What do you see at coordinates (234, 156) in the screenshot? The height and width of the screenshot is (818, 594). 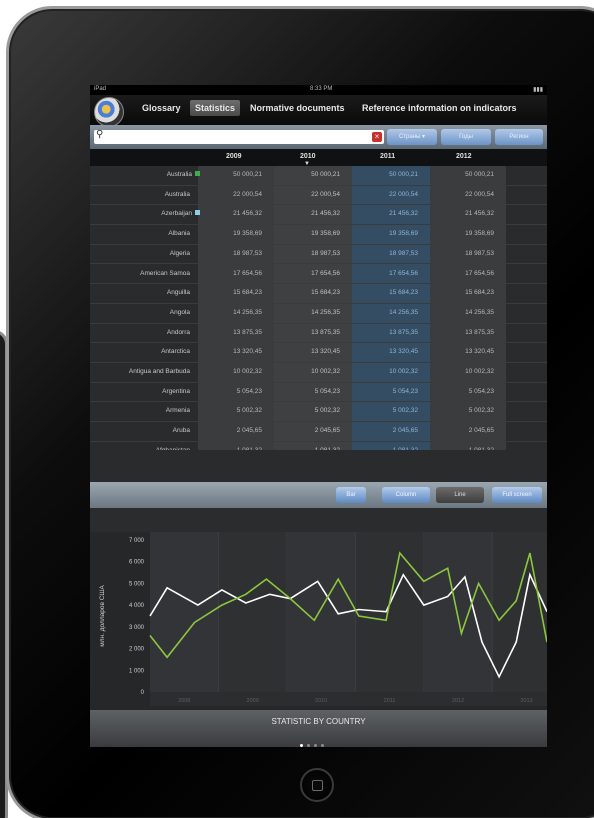 I see `column-header-2009: 2009` at bounding box center [234, 156].